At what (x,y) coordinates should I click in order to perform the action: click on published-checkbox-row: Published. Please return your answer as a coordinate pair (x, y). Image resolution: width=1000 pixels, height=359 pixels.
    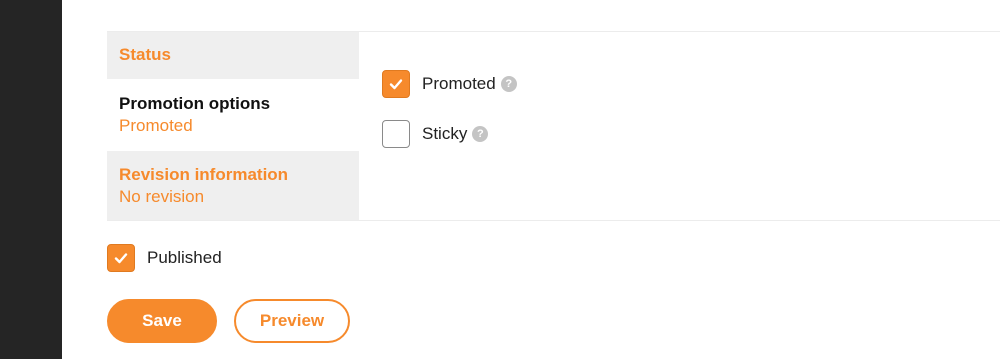
    Looking at the image, I should click on (164, 258).